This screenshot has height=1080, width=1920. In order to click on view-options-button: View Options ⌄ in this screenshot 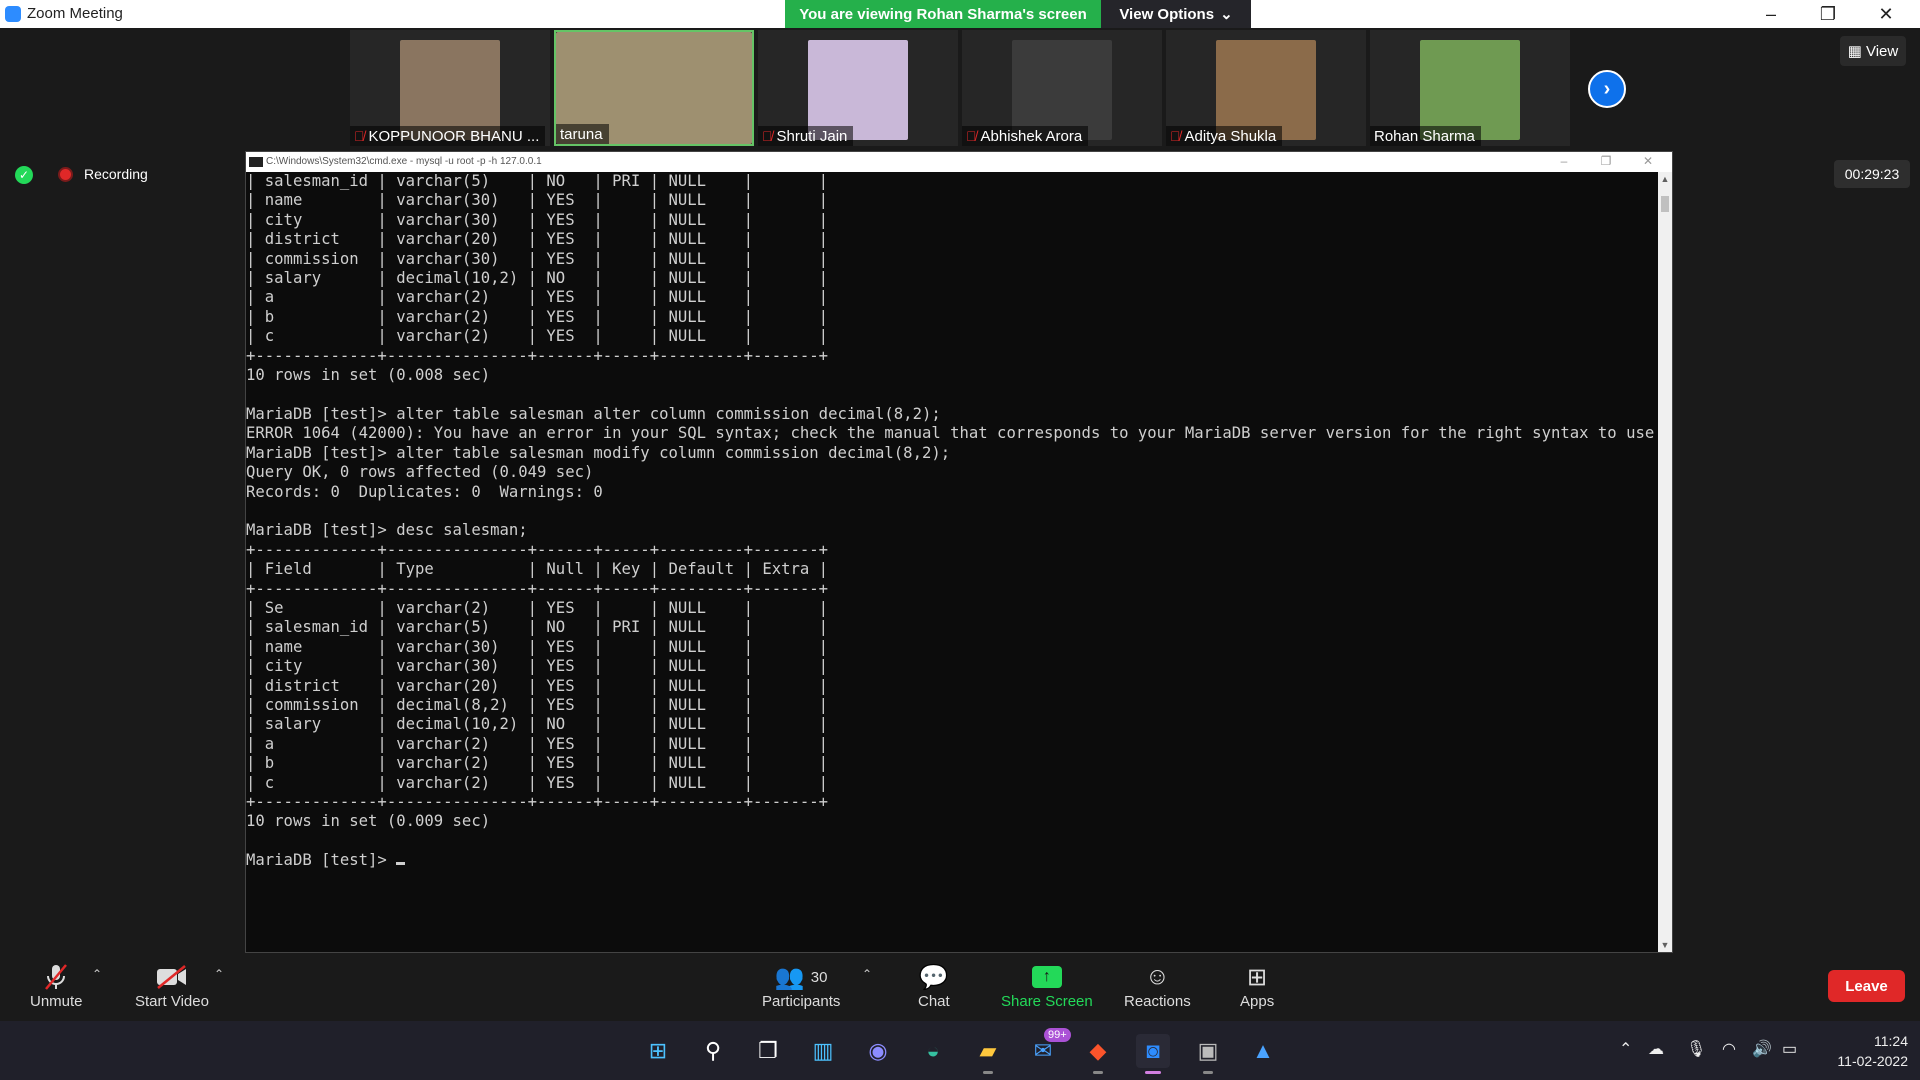, I will do `click(1176, 14)`.